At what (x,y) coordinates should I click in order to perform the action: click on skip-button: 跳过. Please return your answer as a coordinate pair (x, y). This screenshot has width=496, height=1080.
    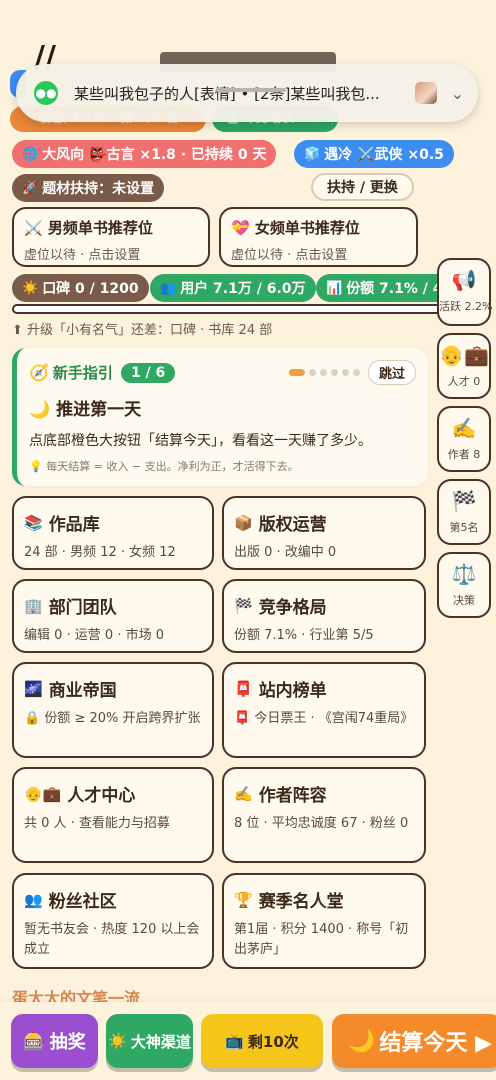
    Looking at the image, I should click on (391, 372).